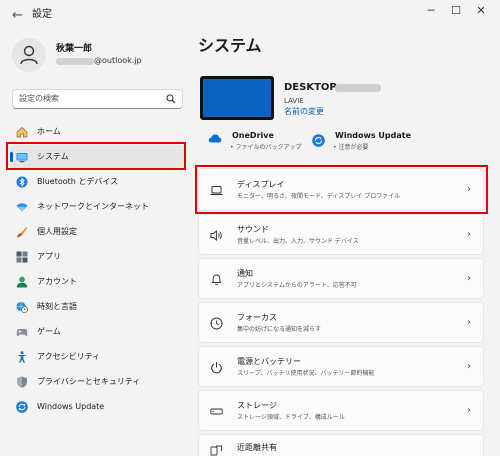 The width and height of the screenshot is (500, 456). What do you see at coordinates (250, 15) in the screenshot?
I see `title-bar: ← 設定 ─ ☐ ✕` at bounding box center [250, 15].